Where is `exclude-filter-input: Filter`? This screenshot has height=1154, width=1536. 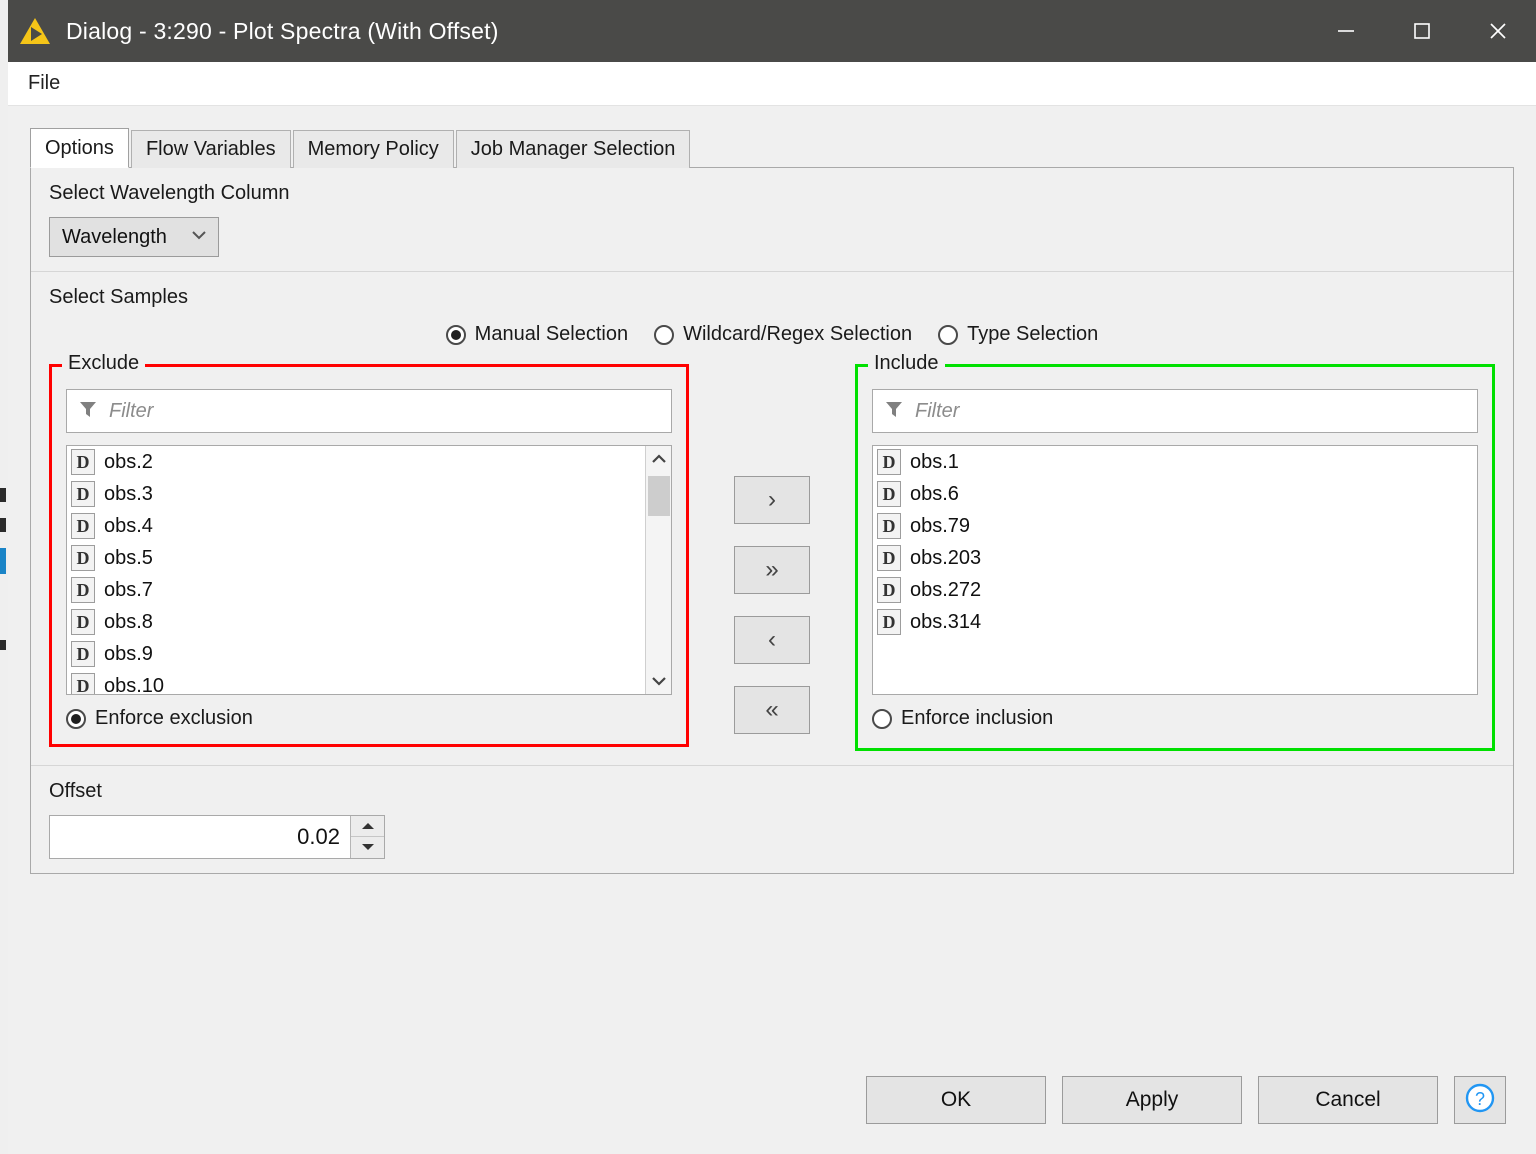 exclude-filter-input: Filter is located at coordinates (369, 411).